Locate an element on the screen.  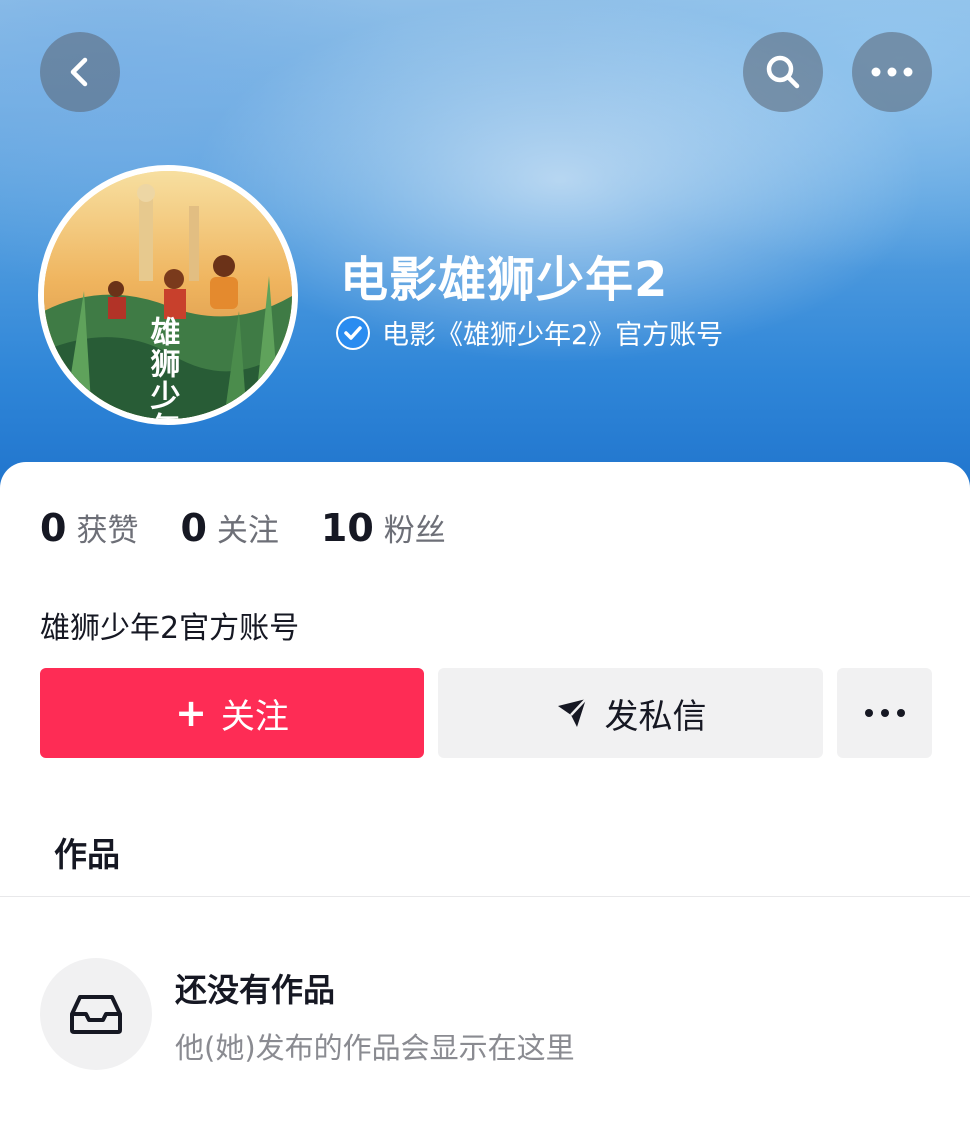
more-actions-button is located at coordinates (884, 713).